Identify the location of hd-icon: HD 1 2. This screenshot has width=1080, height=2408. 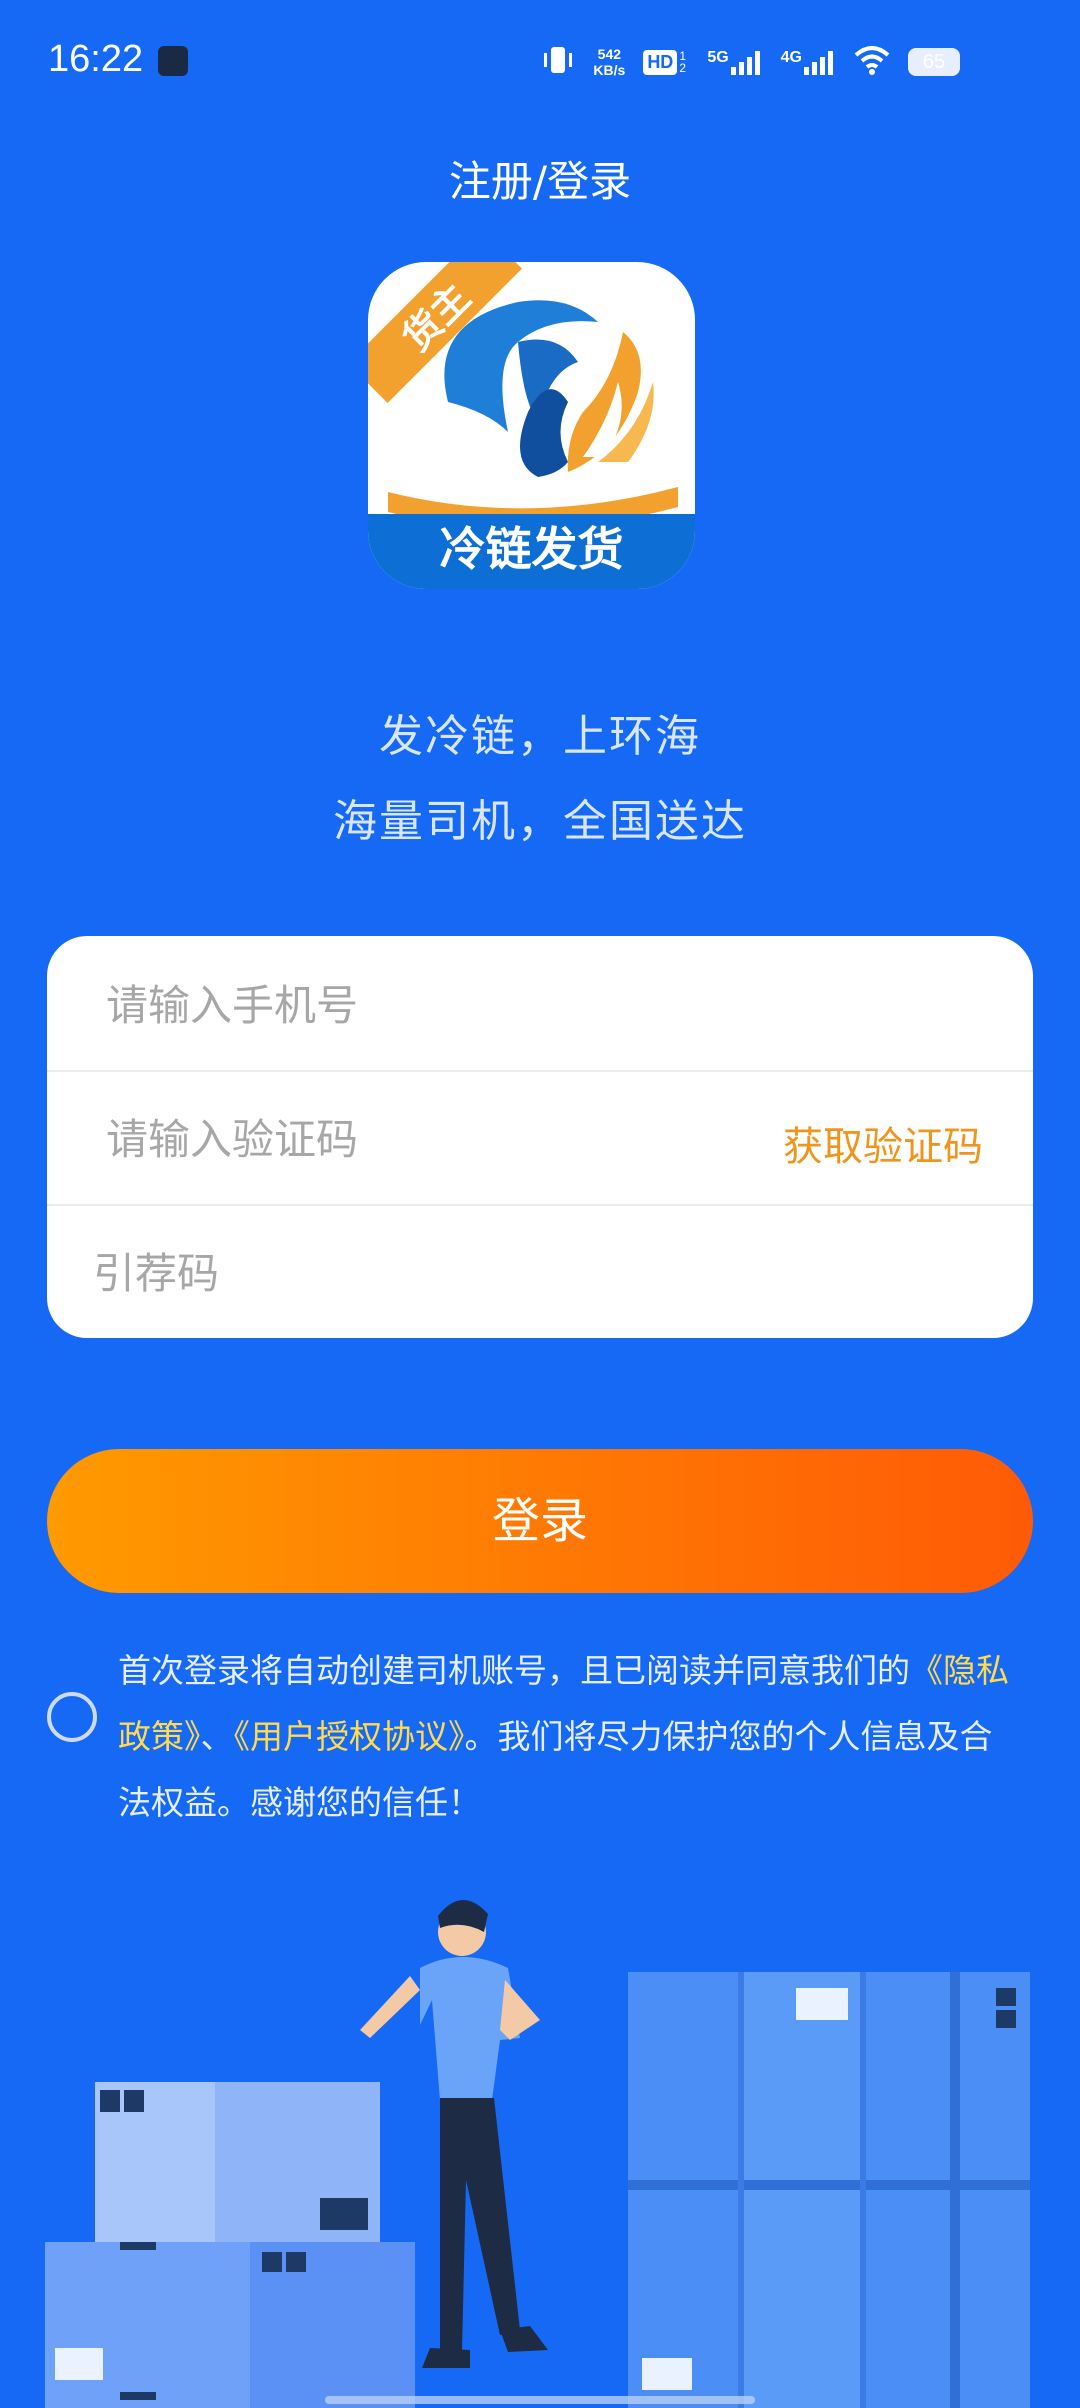
(666, 62).